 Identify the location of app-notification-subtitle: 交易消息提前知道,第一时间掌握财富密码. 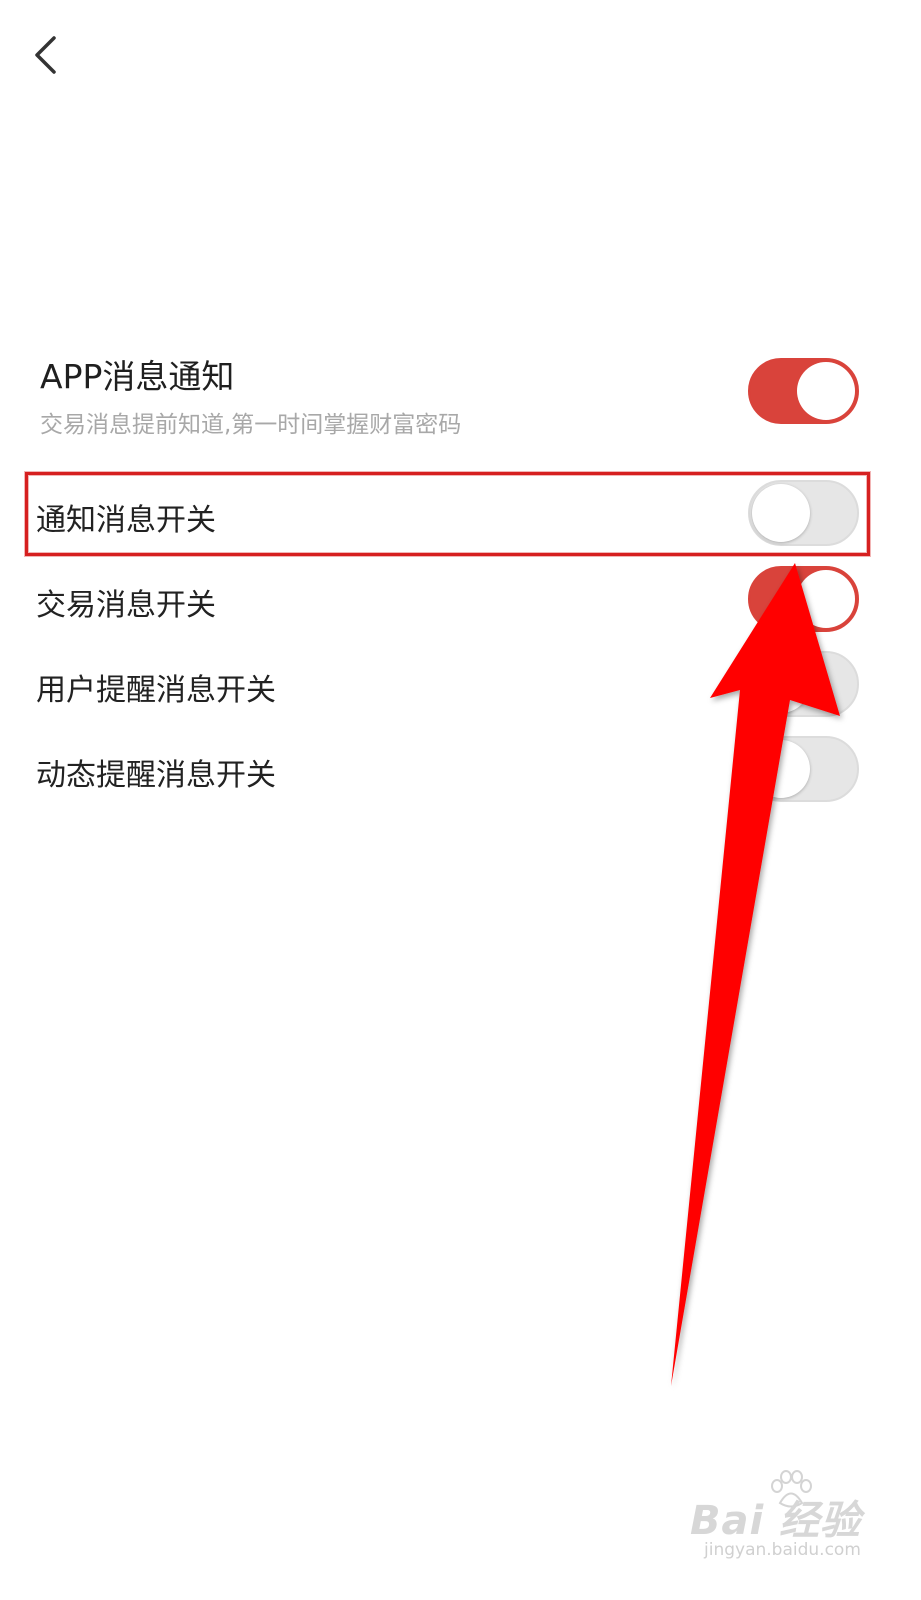
(251, 425).